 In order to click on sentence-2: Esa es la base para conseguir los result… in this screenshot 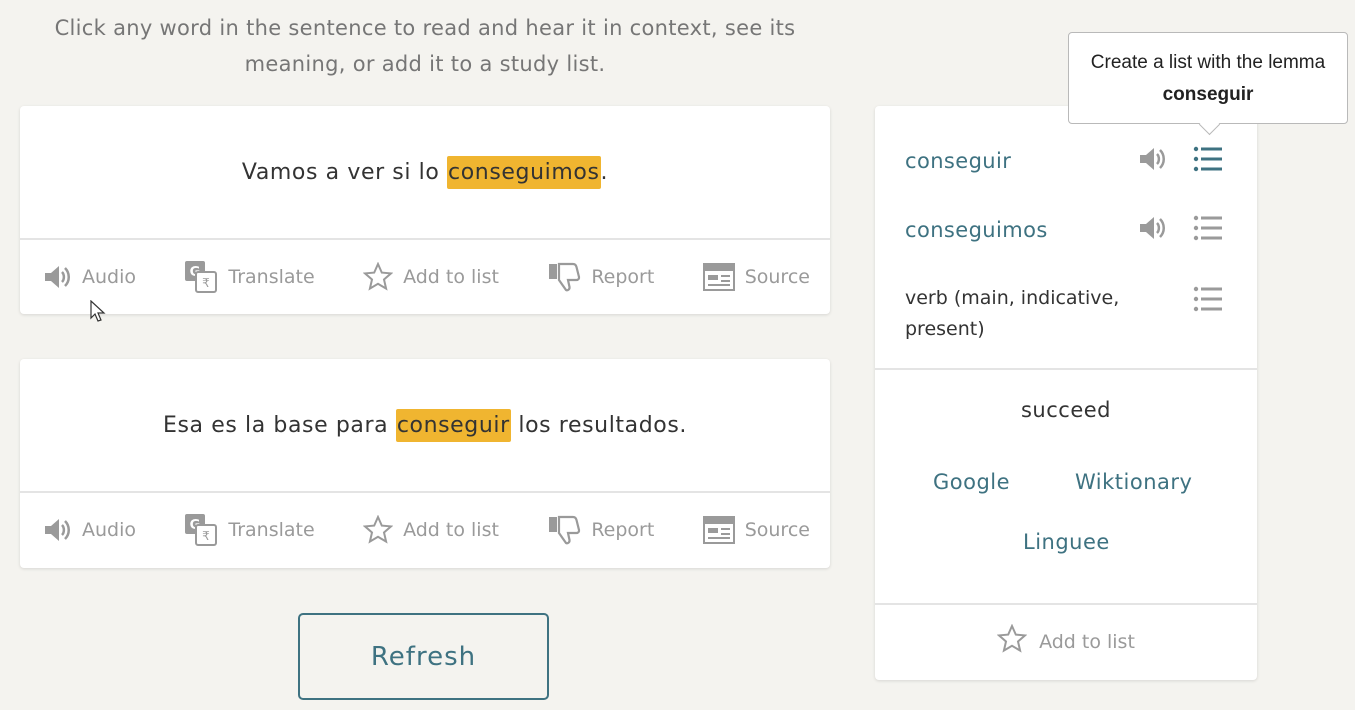, I will do `click(425, 426)`.